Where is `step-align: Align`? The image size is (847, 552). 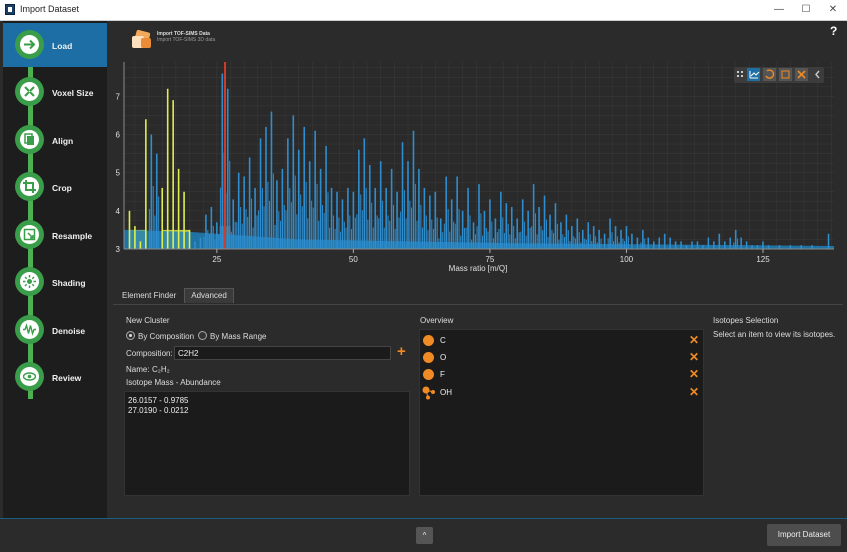 step-align: Align is located at coordinates (55, 140).